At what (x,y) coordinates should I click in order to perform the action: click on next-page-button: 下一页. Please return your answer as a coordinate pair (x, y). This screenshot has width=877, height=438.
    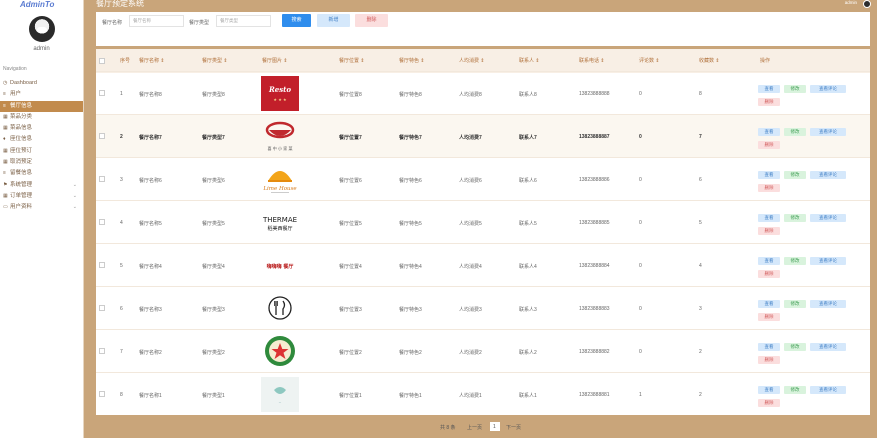
    Looking at the image, I should click on (513, 427).